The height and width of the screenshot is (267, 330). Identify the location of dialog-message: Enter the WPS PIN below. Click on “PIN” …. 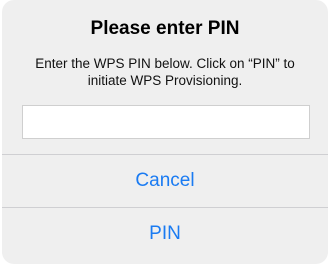
(165, 72).